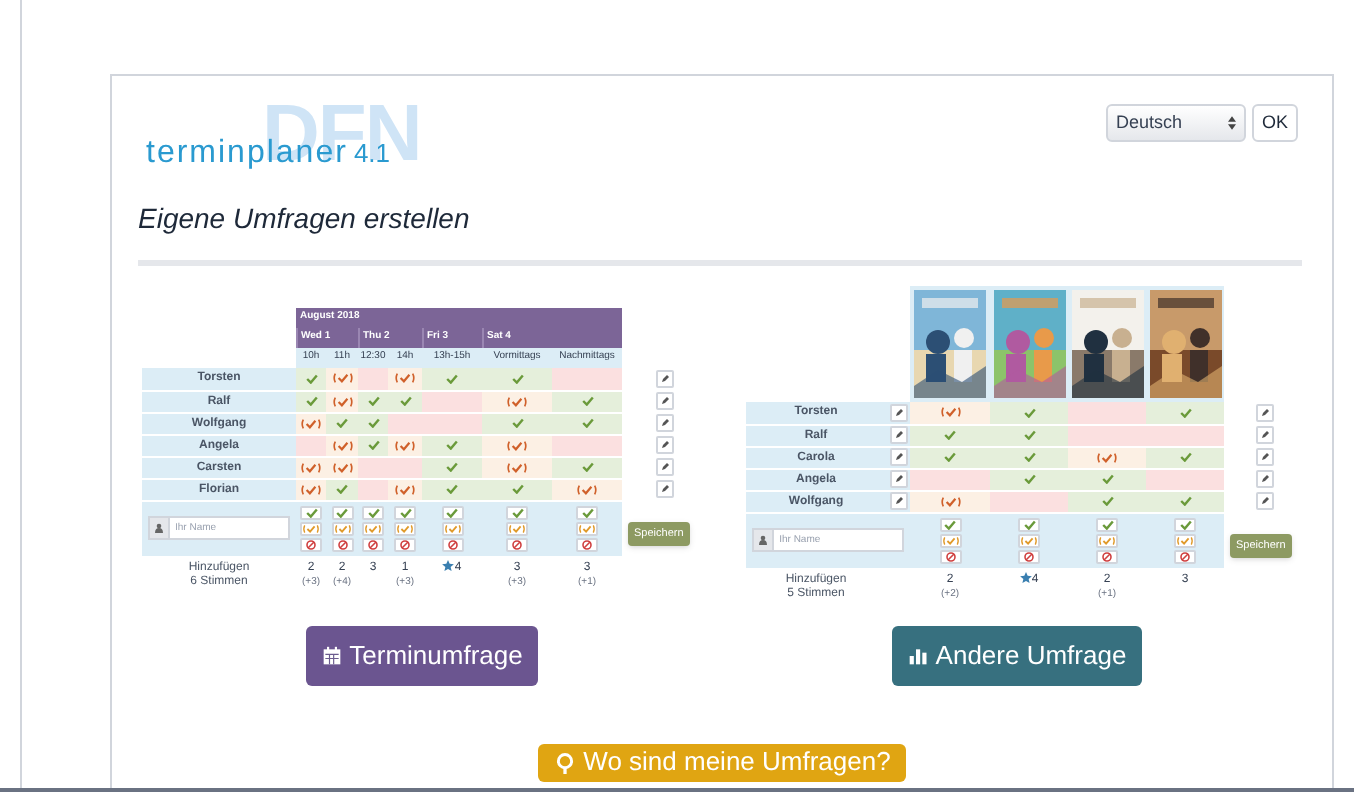  I want to click on search-icon, so click(564, 762).